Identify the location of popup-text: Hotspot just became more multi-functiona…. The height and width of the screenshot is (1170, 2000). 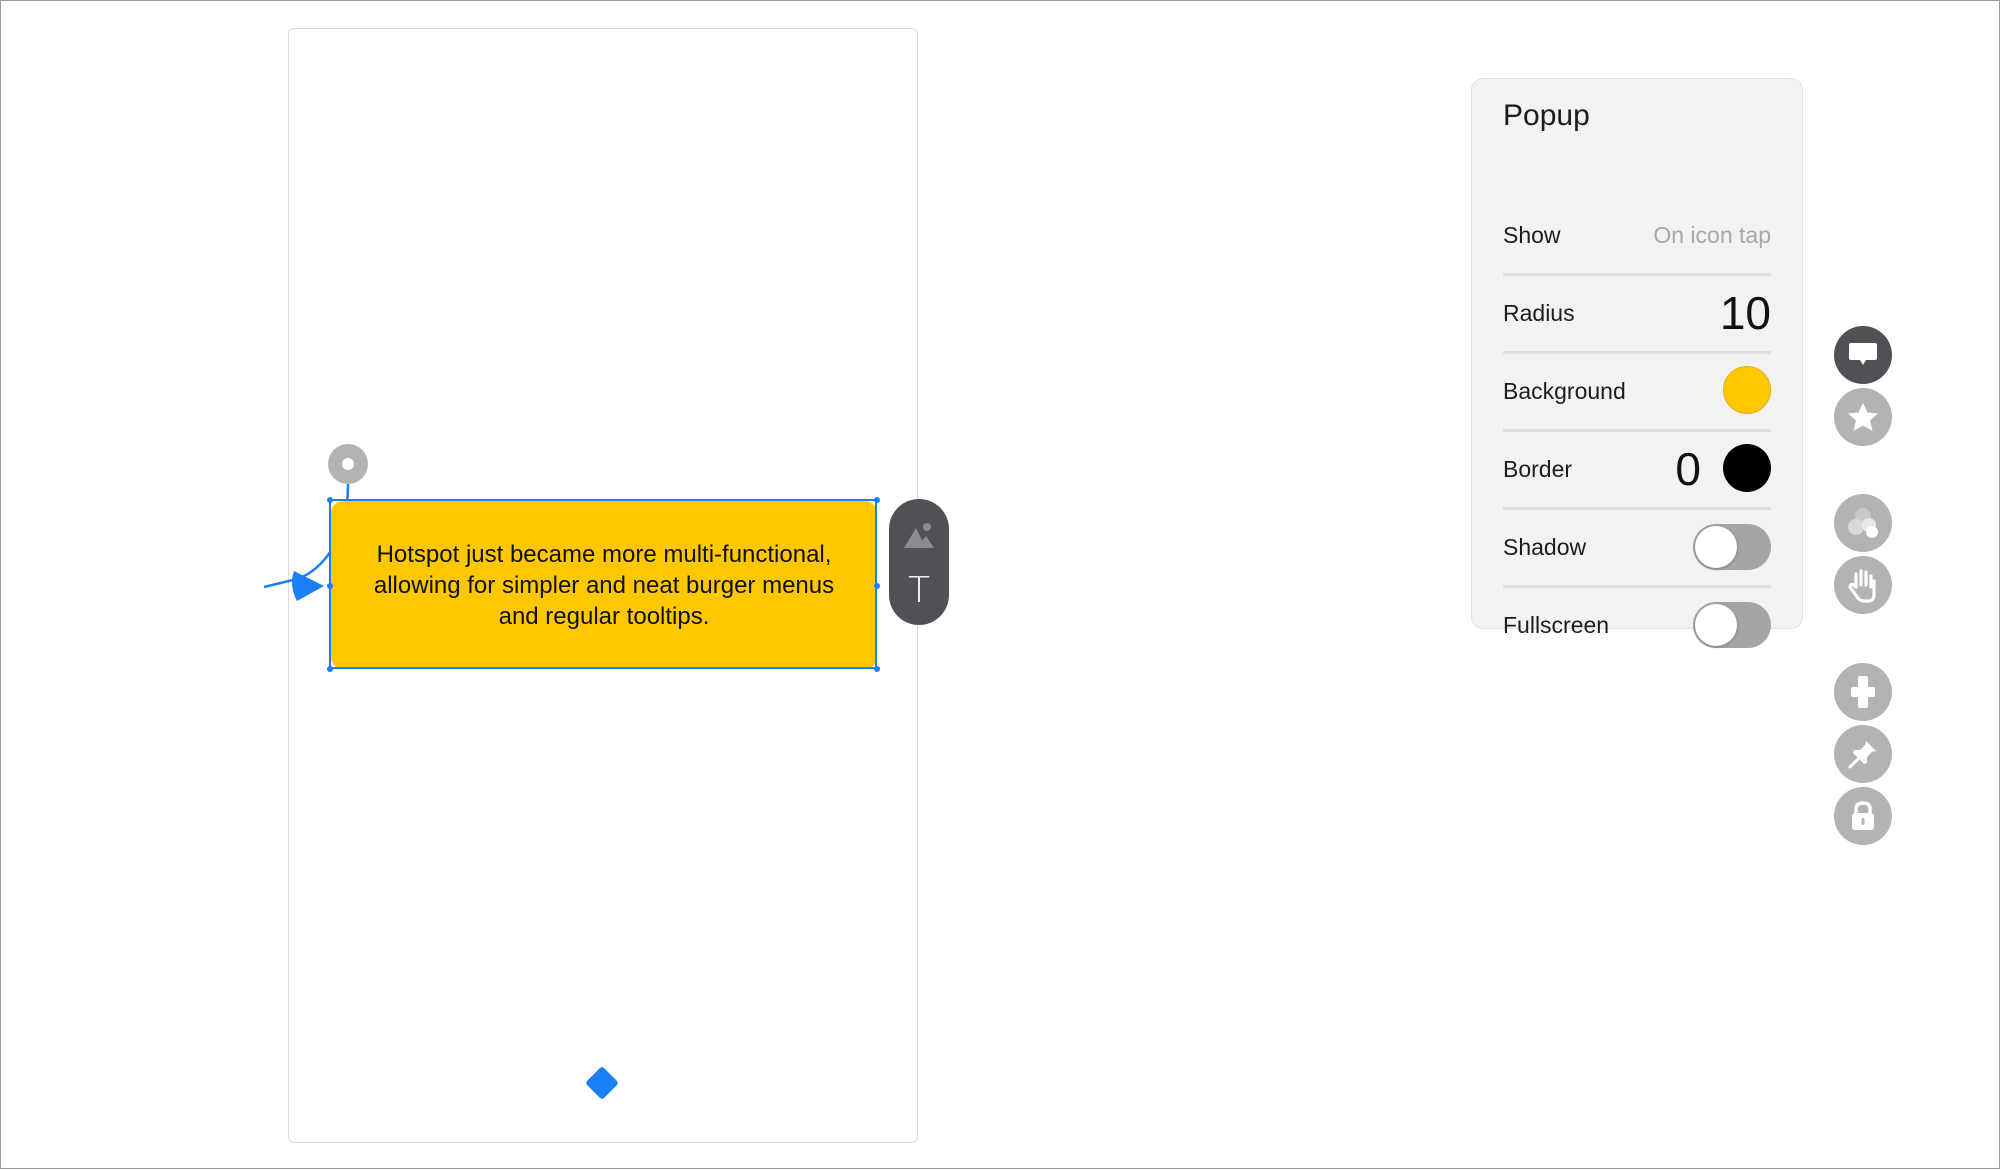
(604, 585).